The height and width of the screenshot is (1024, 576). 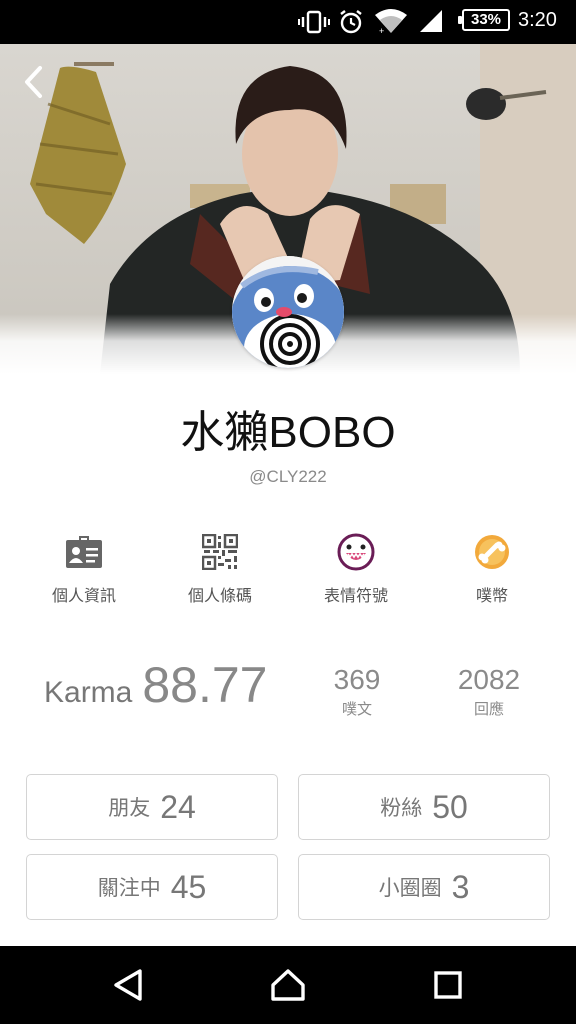 I want to click on karma-value: 88.77, so click(x=205, y=685).